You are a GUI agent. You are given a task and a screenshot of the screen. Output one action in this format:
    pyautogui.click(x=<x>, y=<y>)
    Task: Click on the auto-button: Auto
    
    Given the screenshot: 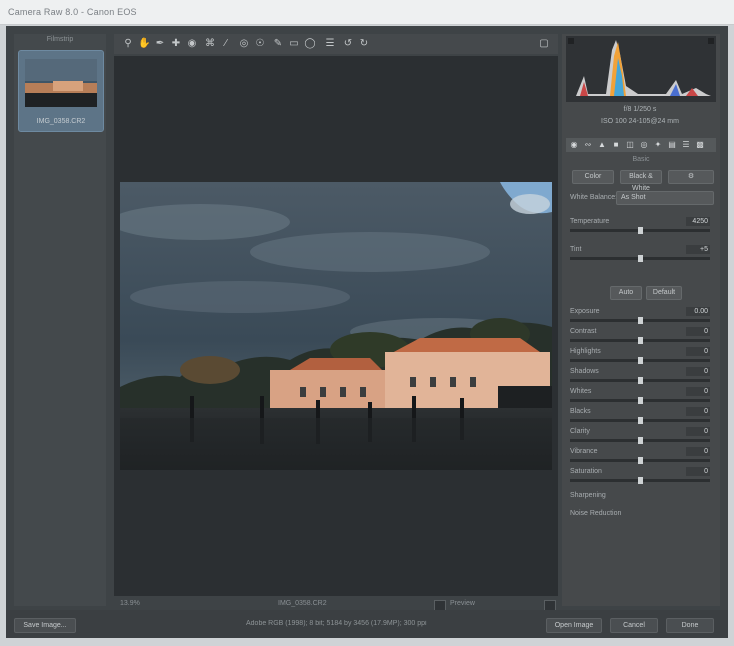 What is the action you would take?
    pyautogui.click(x=626, y=293)
    